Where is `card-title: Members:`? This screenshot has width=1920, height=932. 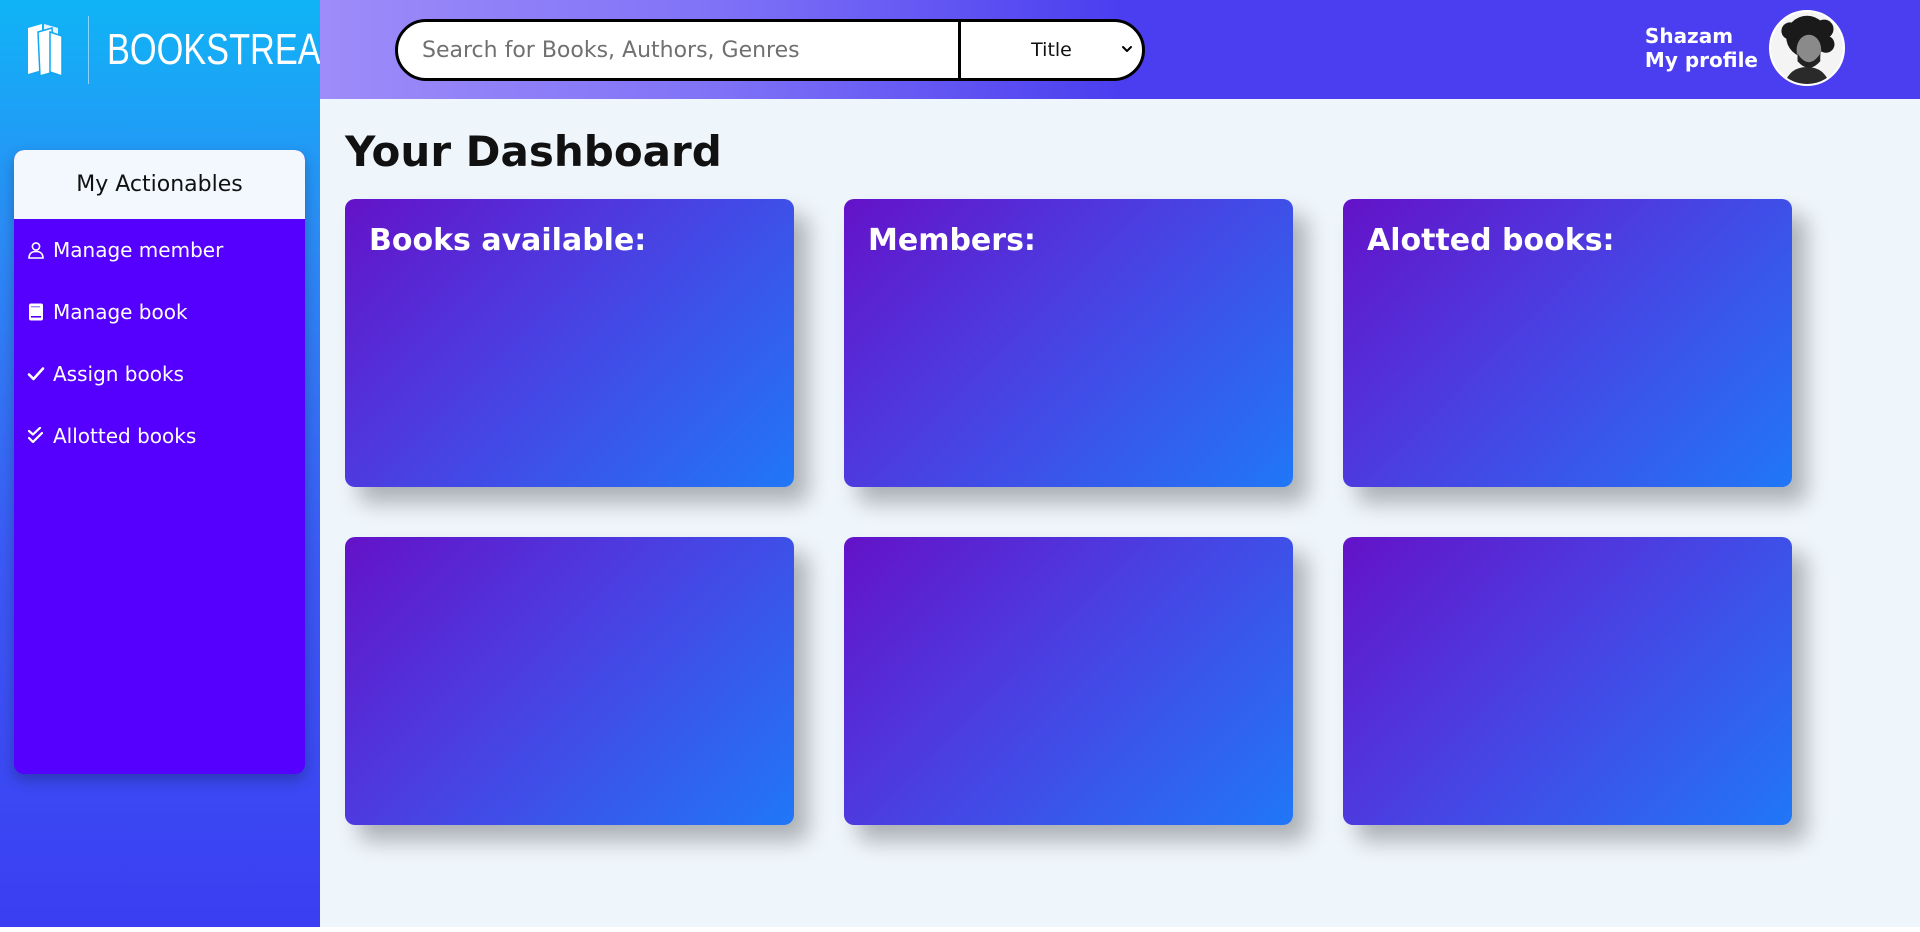
card-title: Members: is located at coordinates (952, 240).